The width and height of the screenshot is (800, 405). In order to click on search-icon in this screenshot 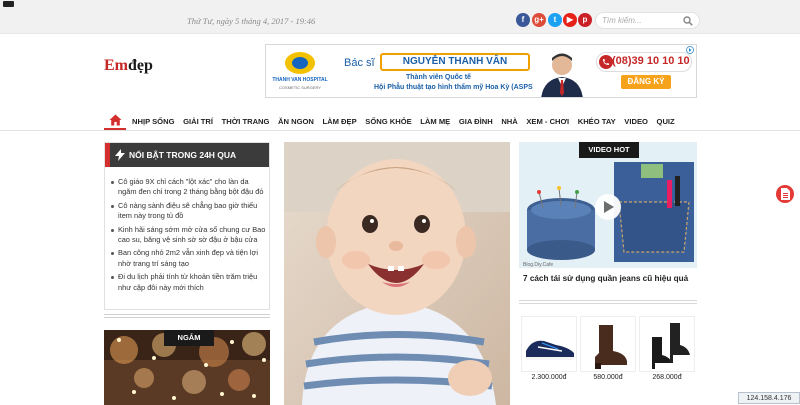, I will do `click(688, 21)`.